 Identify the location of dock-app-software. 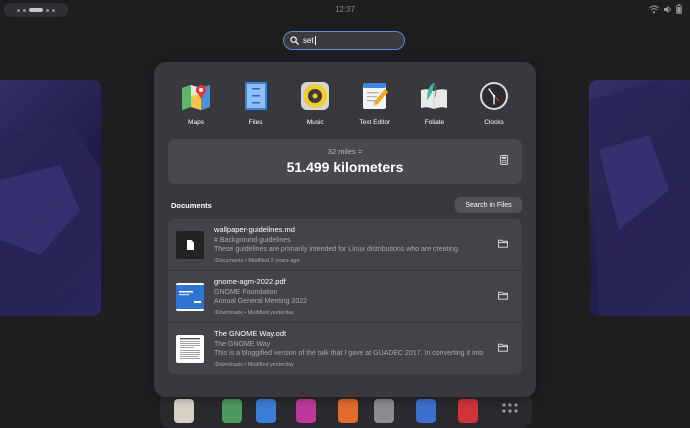
(468, 411).